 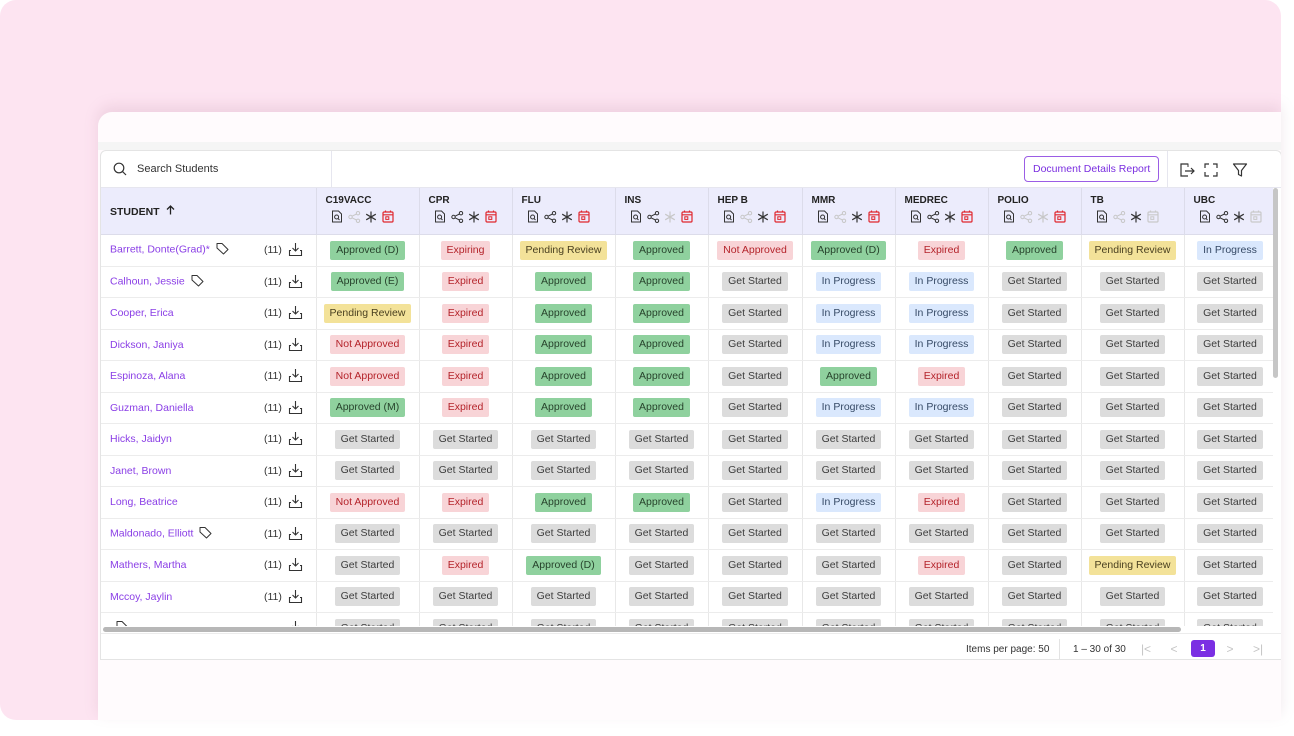 What do you see at coordinates (849, 211) in the screenshot?
I see `column-header: MMR` at bounding box center [849, 211].